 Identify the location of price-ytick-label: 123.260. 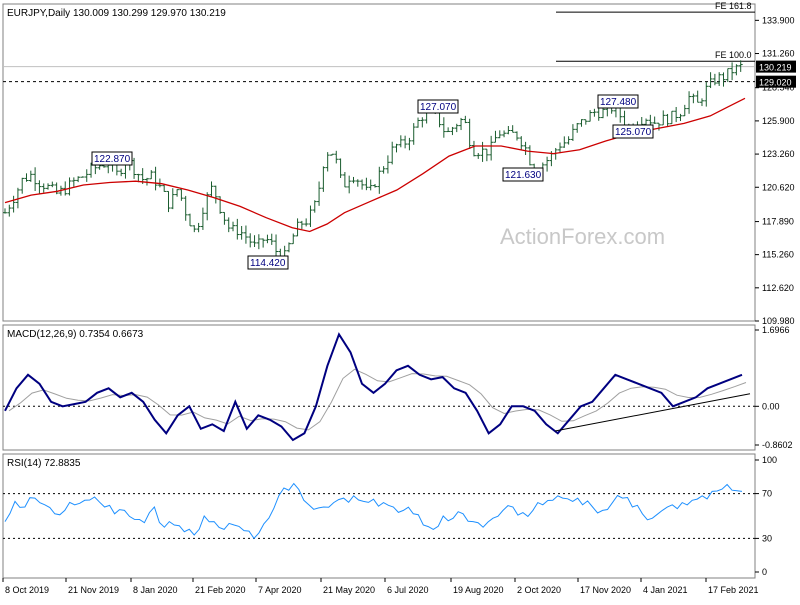
(778, 154).